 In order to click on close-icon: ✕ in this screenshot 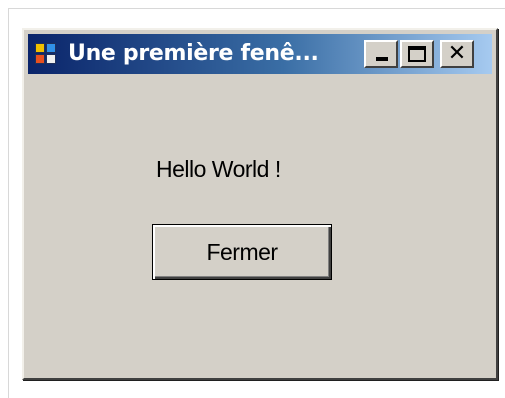, I will do `click(457, 53)`.